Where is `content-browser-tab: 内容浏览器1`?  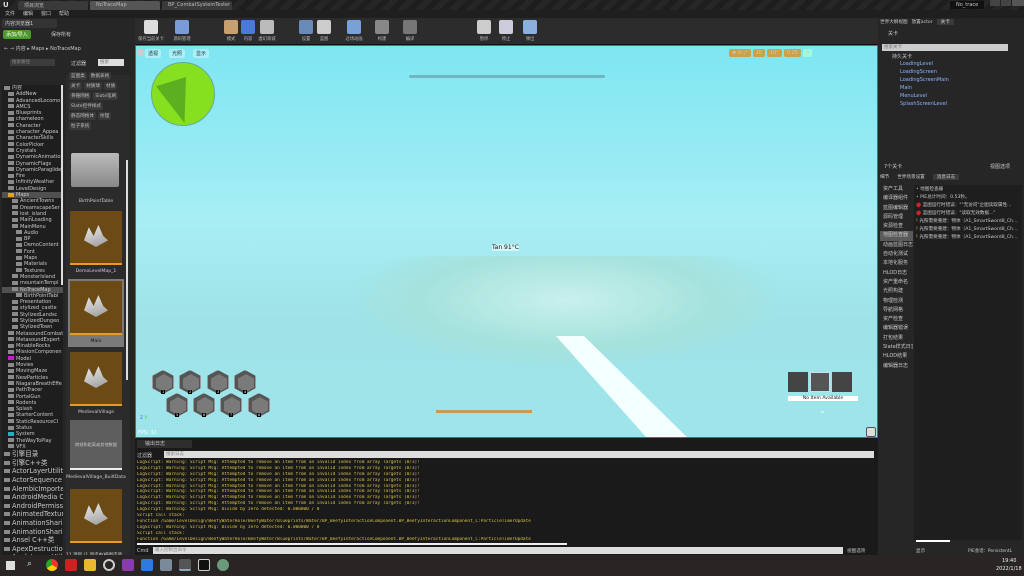
content-browser-tab: 内容浏览器1 is located at coordinates (29, 23).